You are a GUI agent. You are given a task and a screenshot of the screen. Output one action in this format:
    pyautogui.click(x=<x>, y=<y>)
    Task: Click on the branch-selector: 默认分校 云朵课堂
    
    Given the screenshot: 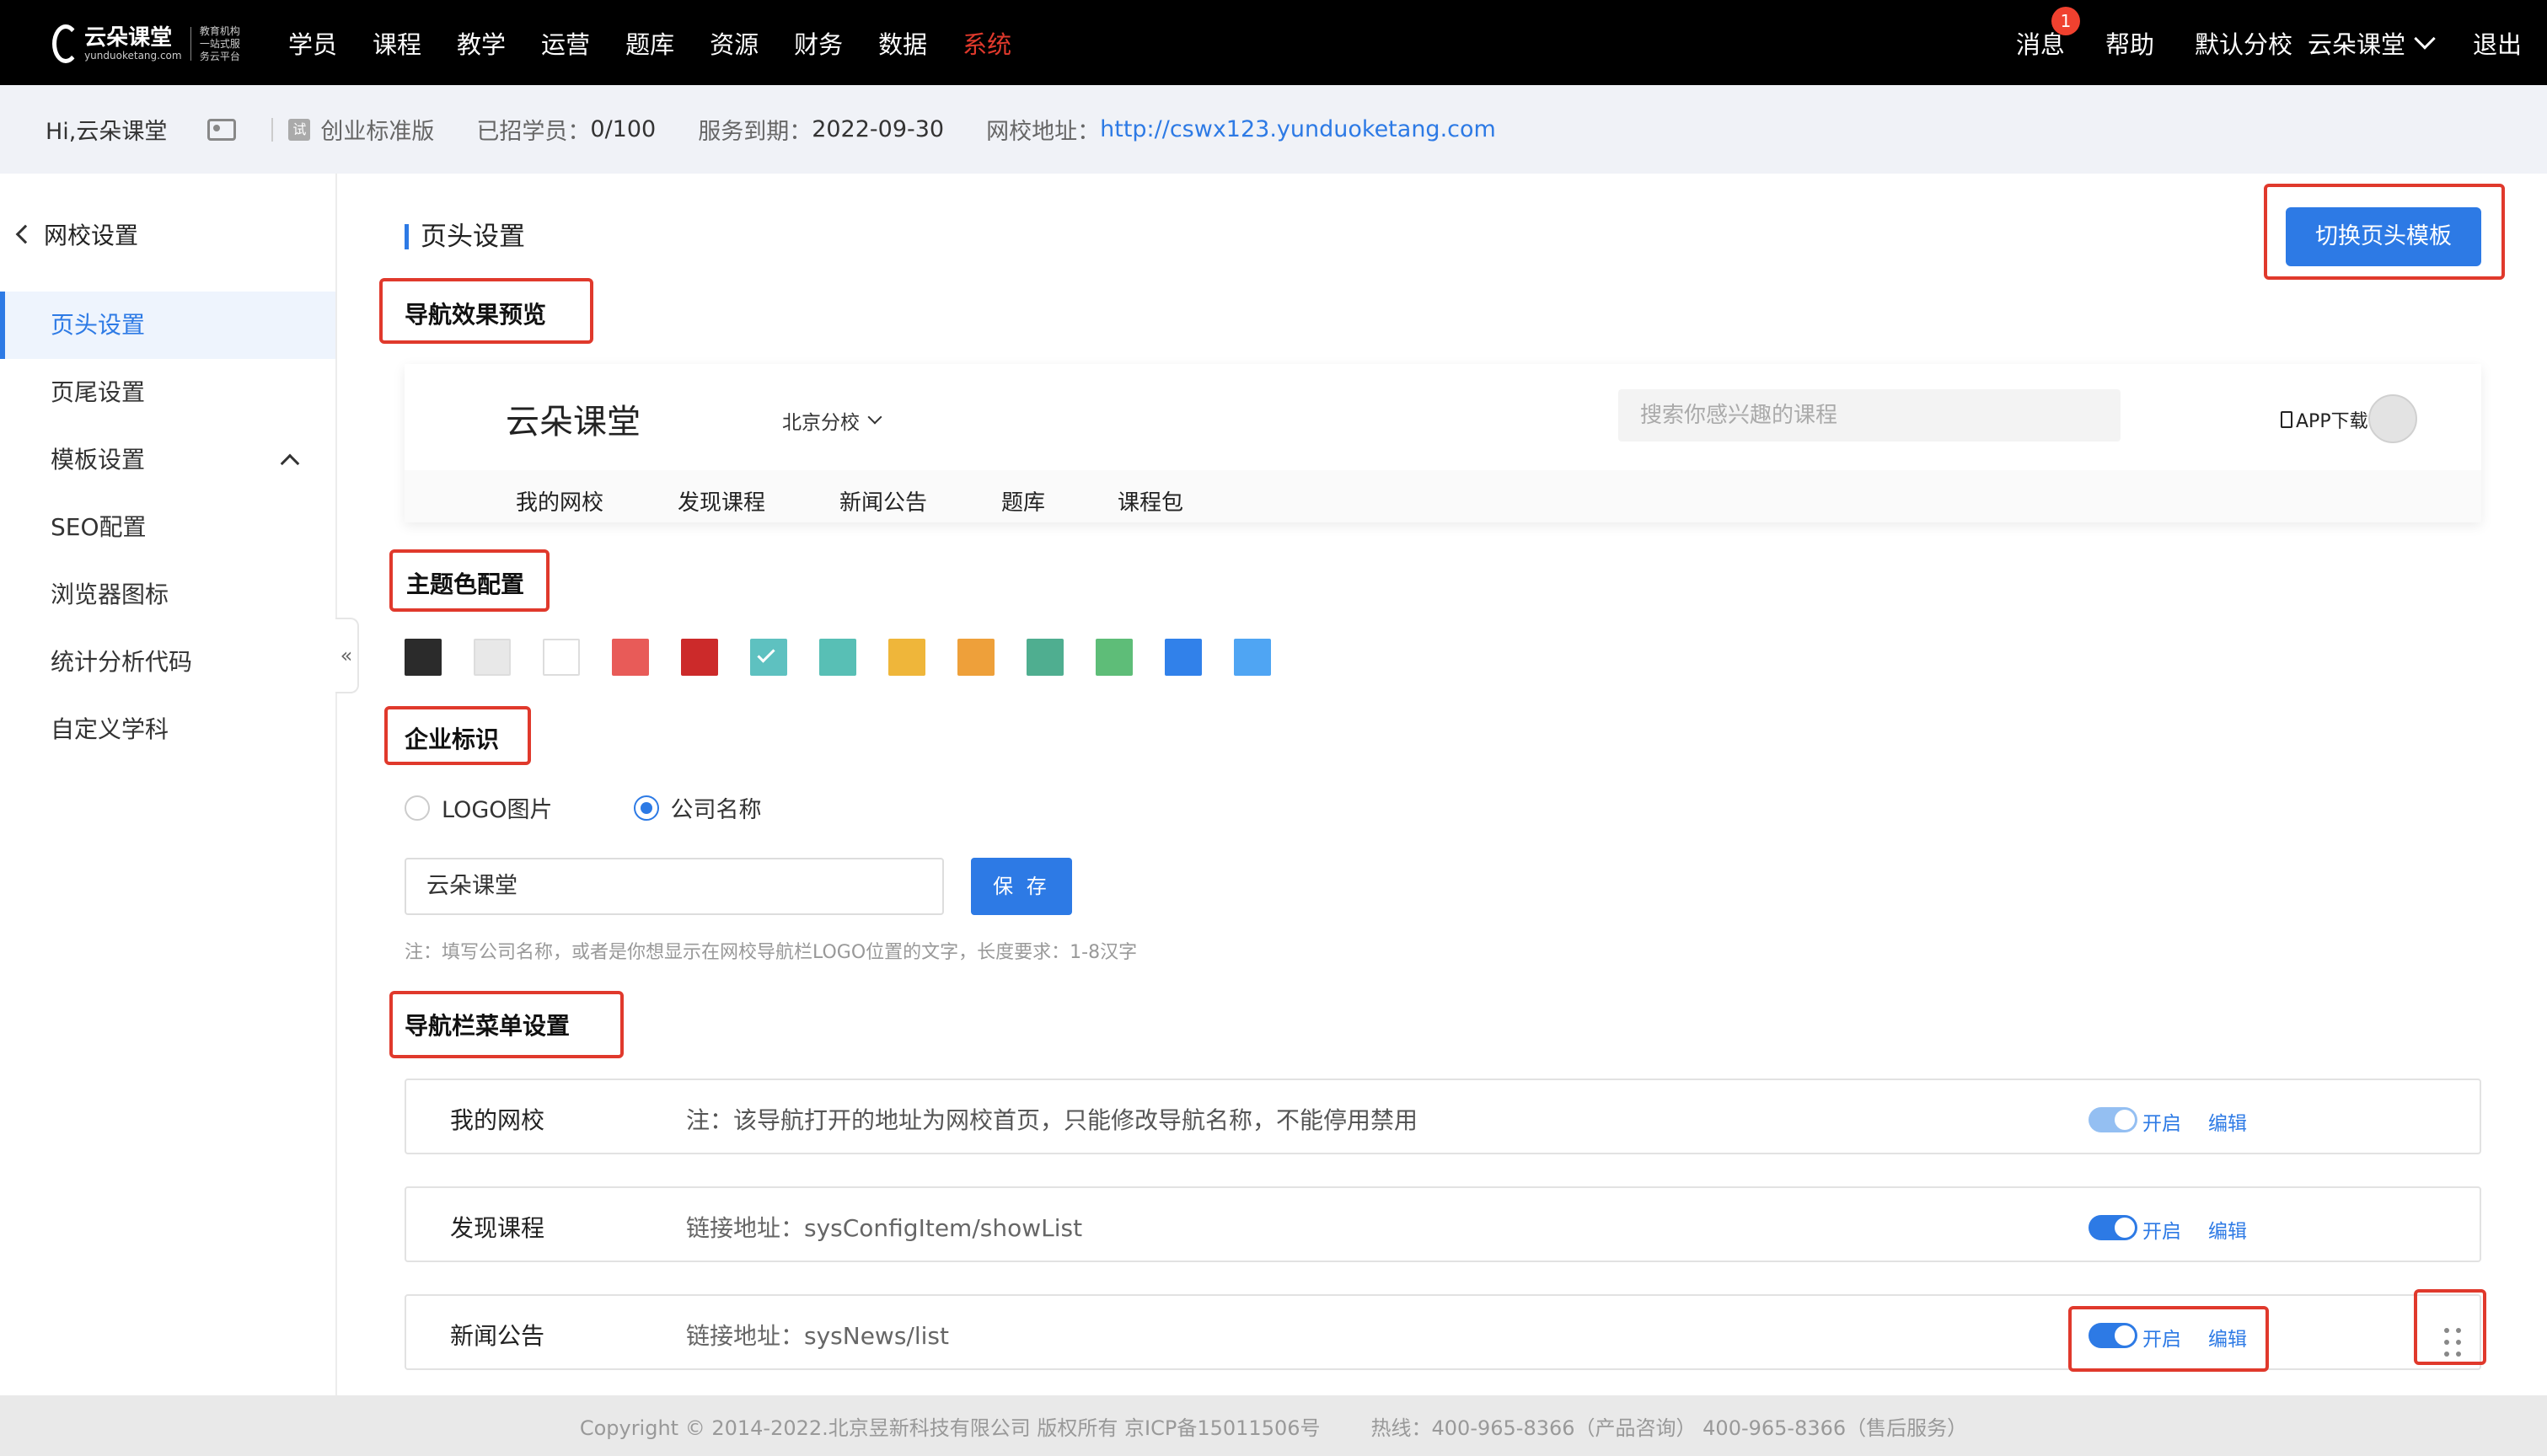 What is the action you would take?
    pyautogui.click(x=2315, y=43)
    